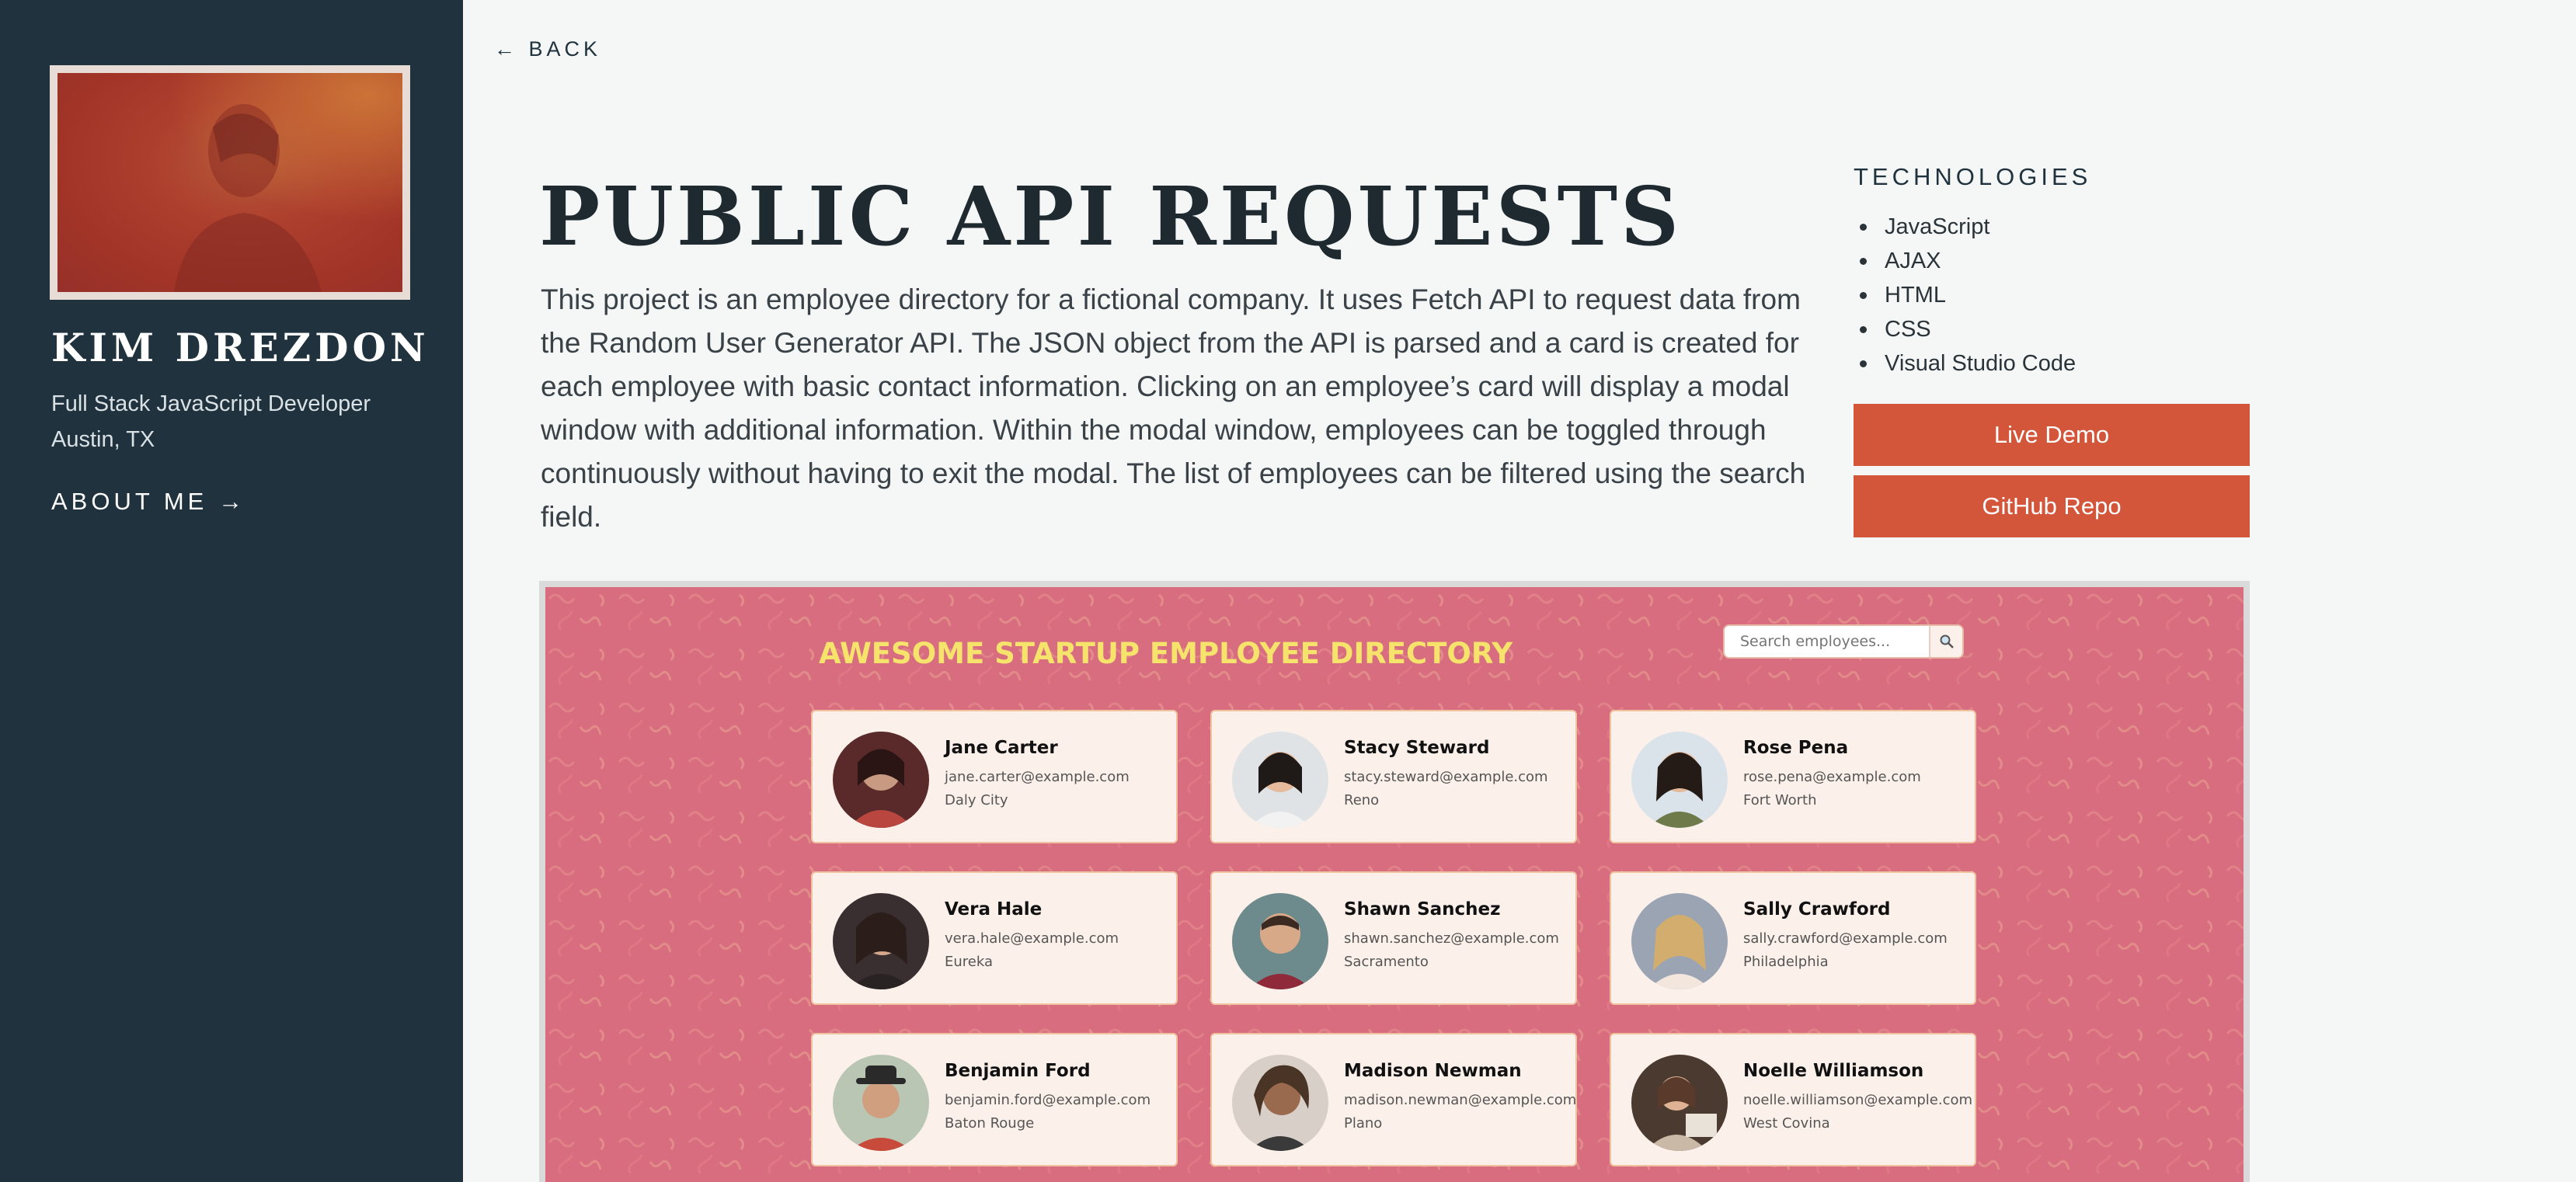 Image resolution: width=2576 pixels, height=1182 pixels. What do you see at coordinates (1433, 1071) in the screenshot?
I see `employee-name: Madison Newman` at bounding box center [1433, 1071].